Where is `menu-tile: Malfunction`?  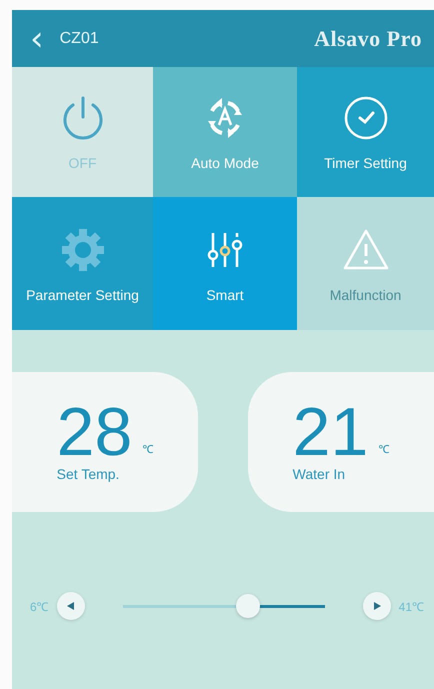
menu-tile: Malfunction is located at coordinates (365, 263).